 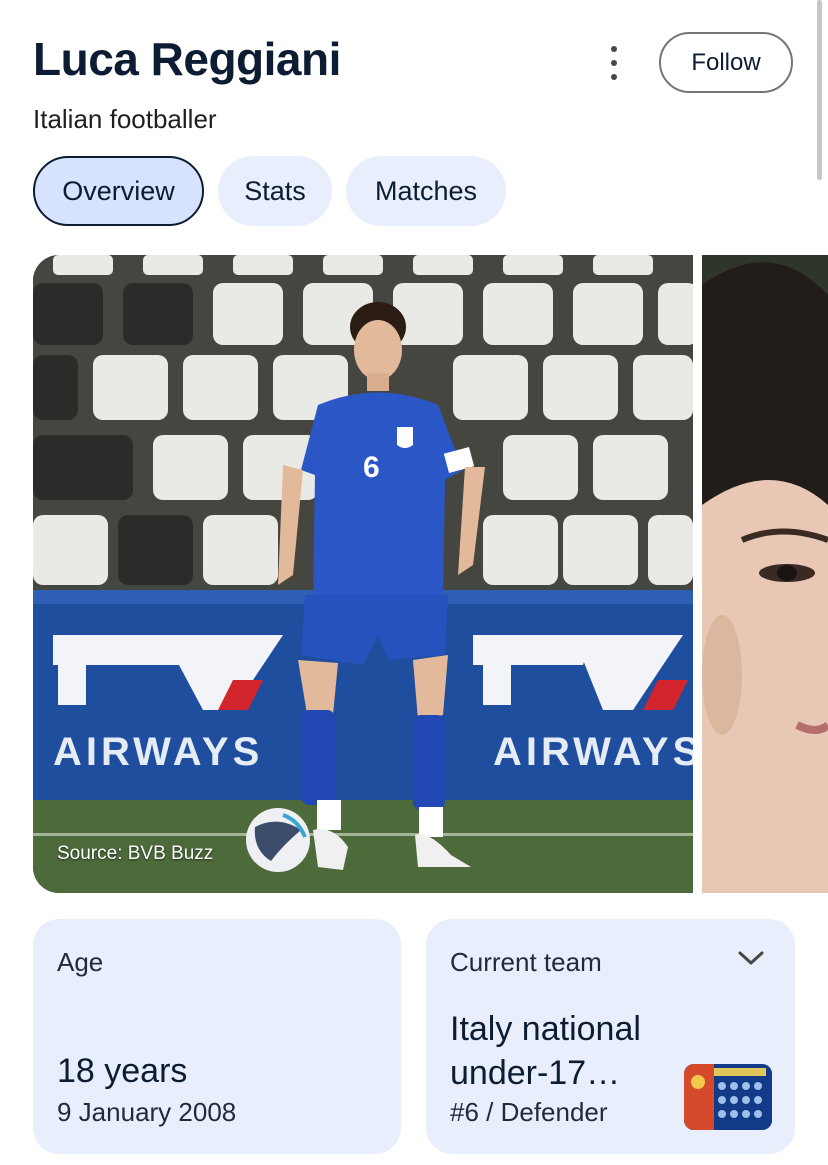 What do you see at coordinates (118, 191) in the screenshot?
I see `tab-overview: Overview` at bounding box center [118, 191].